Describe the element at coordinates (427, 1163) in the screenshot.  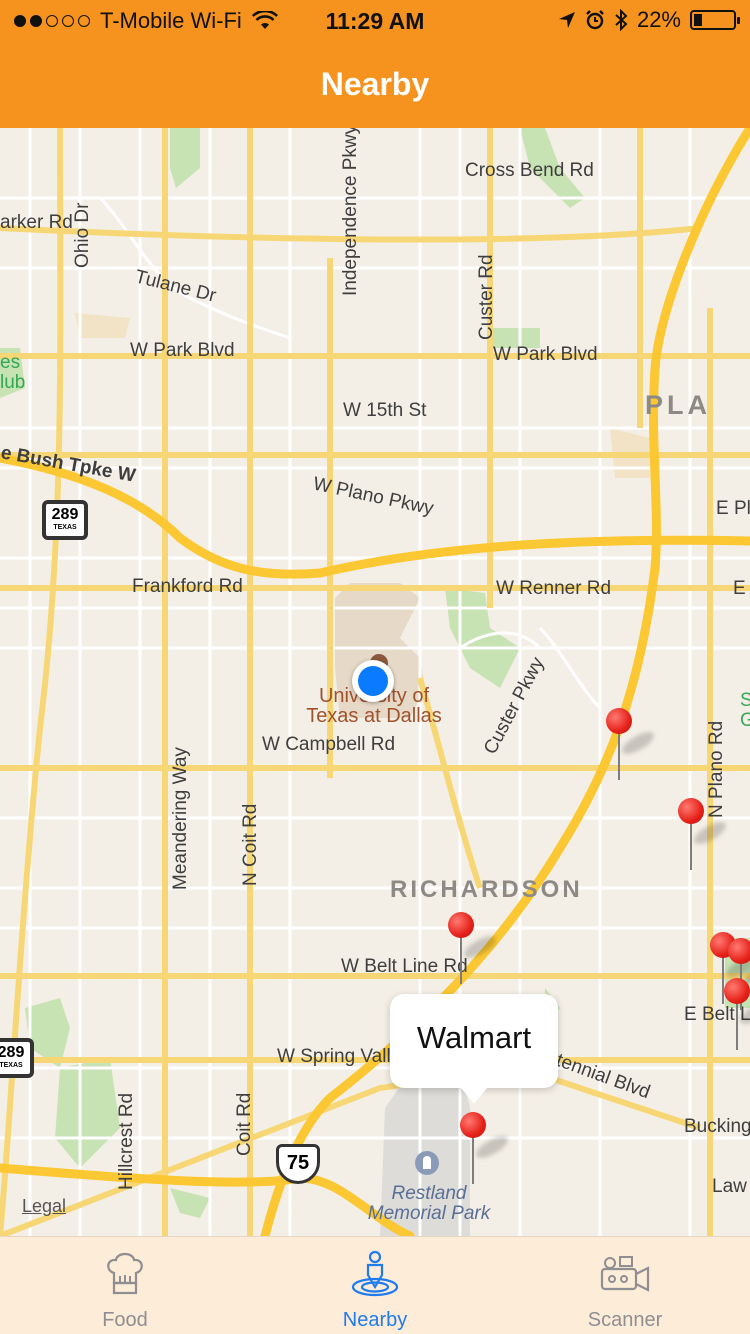
I see `cemetery-icon` at that location.